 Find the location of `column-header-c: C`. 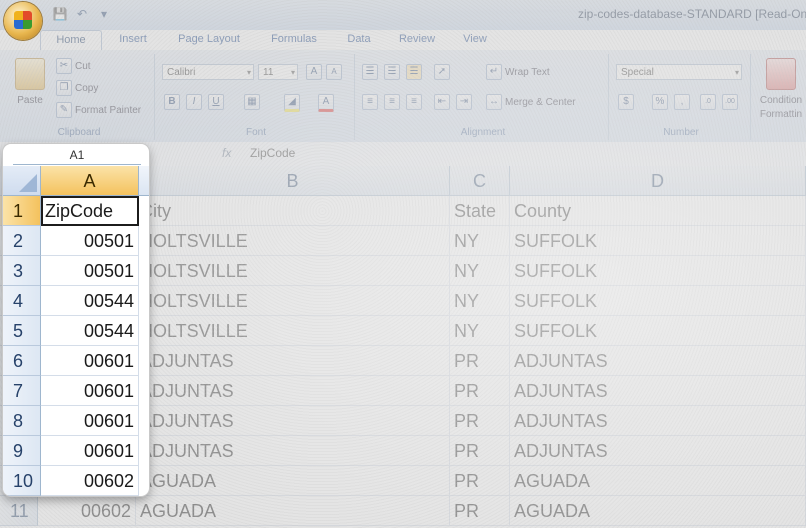

column-header-c: C is located at coordinates (480, 181).